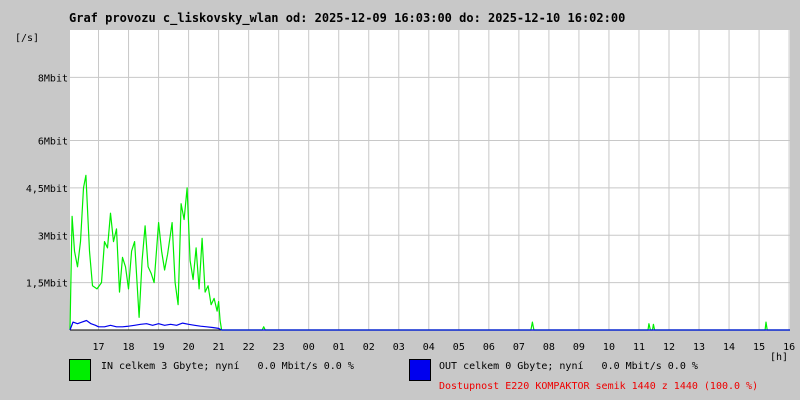 This screenshot has width=800, height=400. Describe the element at coordinates (279, 347) in the screenshot. I see `x-tick-label: 23` at that location.